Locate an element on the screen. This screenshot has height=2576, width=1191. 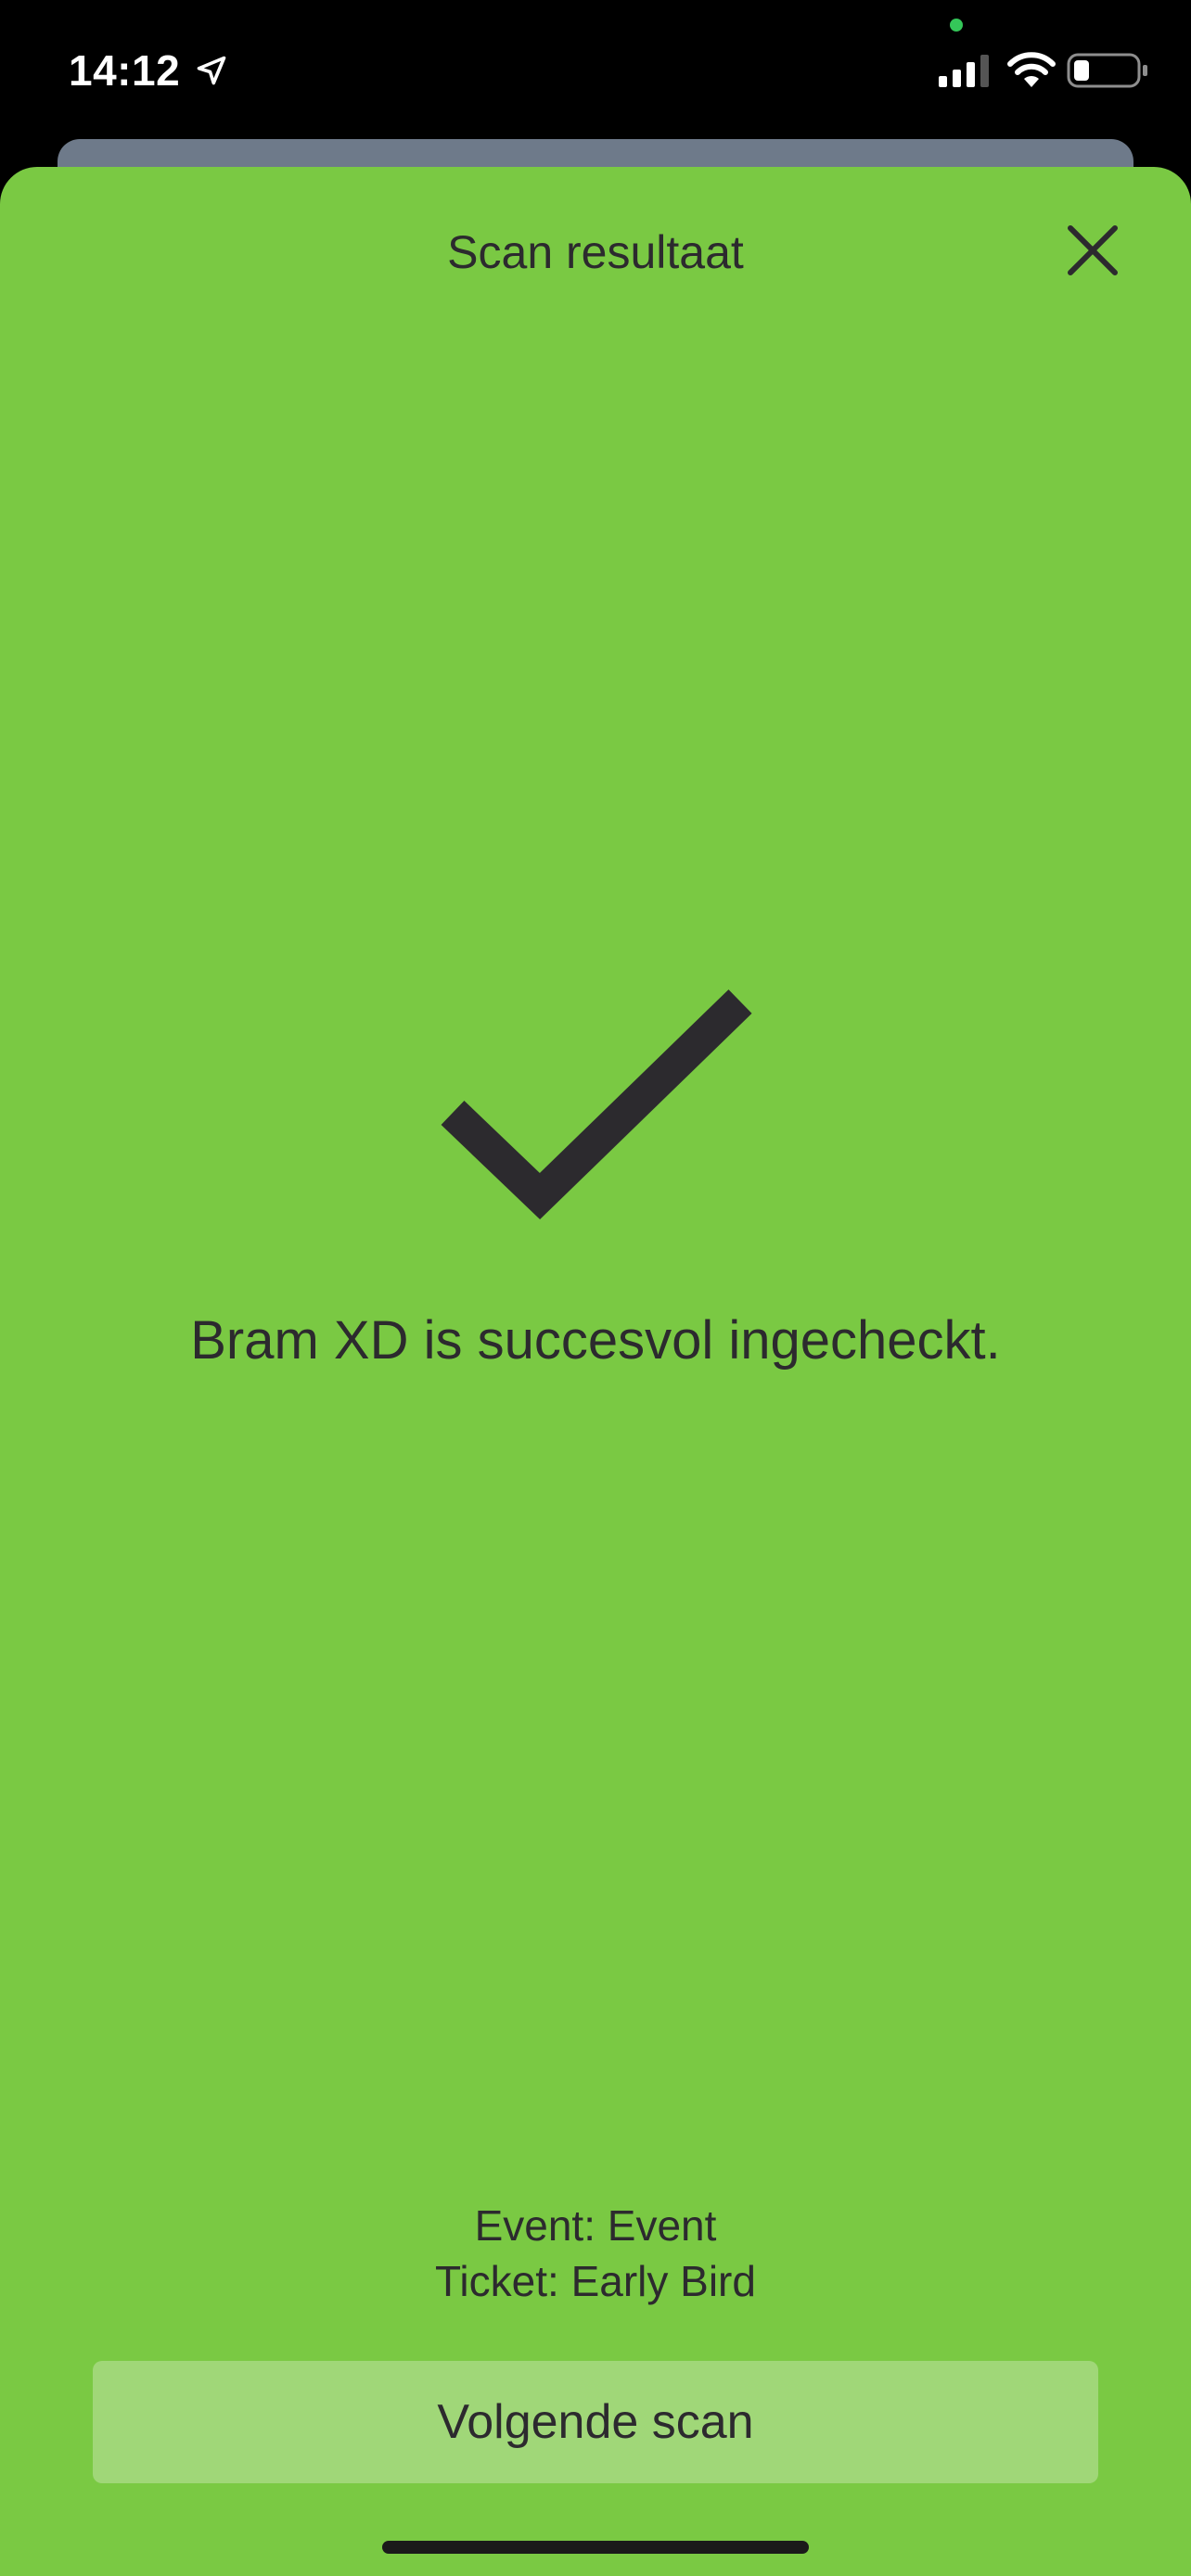
ticket-details: Event: Event Ticket: Early Bird is located at coordinates (595, 2253).